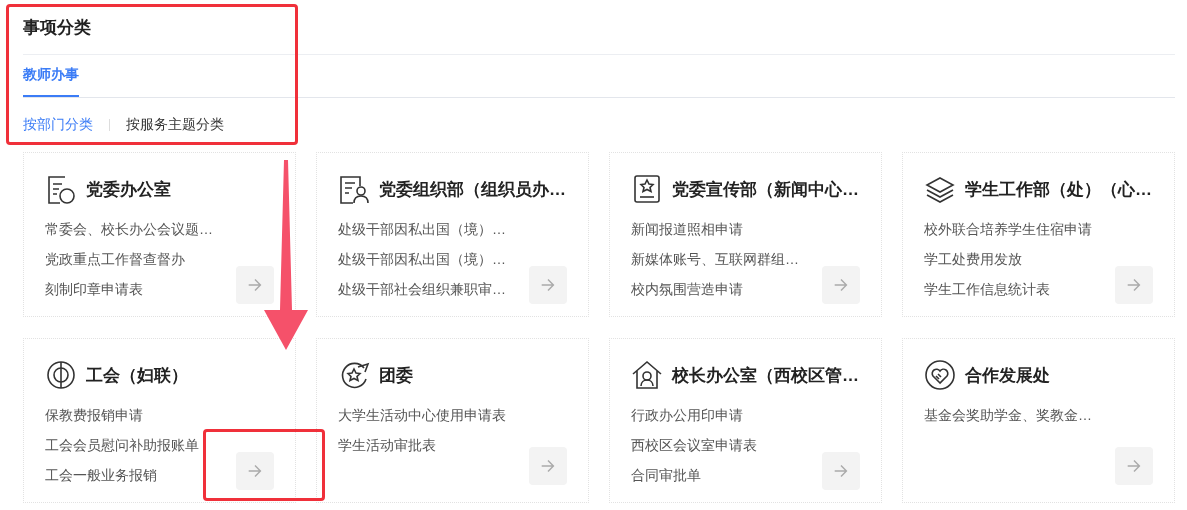 The image size is (1187, 510). I want to click on tab: 教师办事, so click(51, 76).